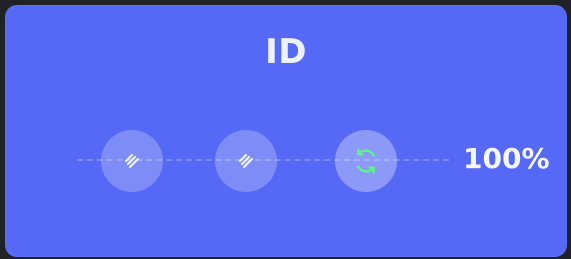  I want to click on step-3-indicator, so click(366, 161).